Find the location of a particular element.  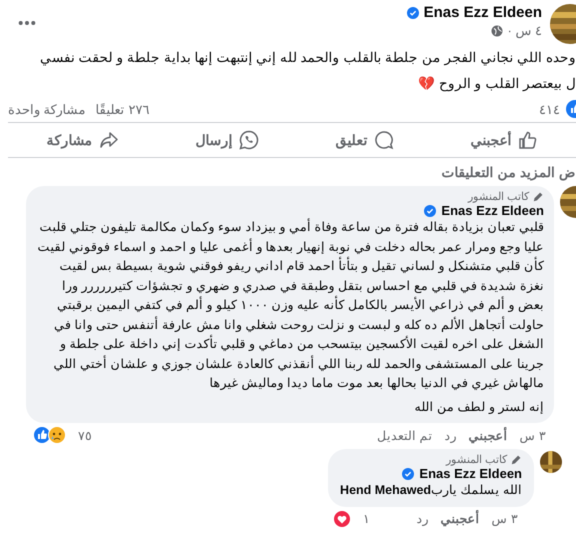

comment-text: إنه لستر و لطف من الله is located at coordinates (479, 407).